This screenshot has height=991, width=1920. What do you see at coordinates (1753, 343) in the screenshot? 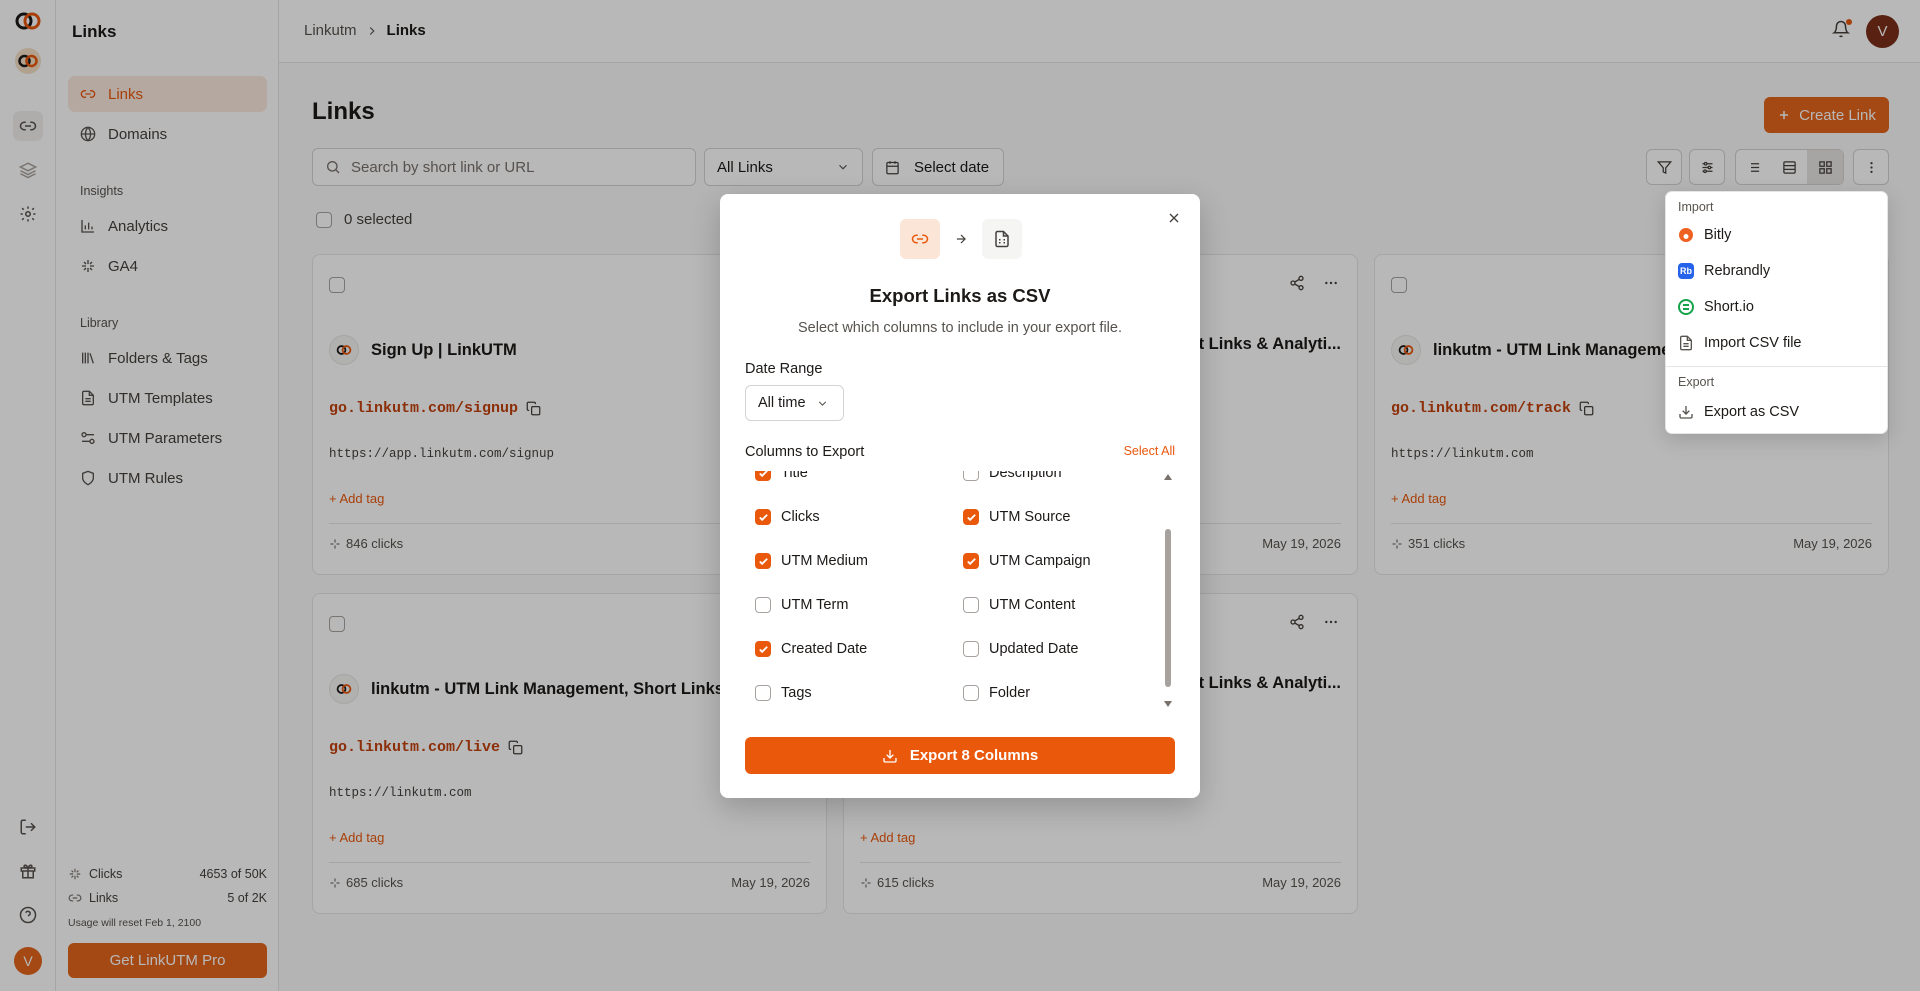
I see `menu-item-label: Import CSV file` at bounding box center [1753, 343].